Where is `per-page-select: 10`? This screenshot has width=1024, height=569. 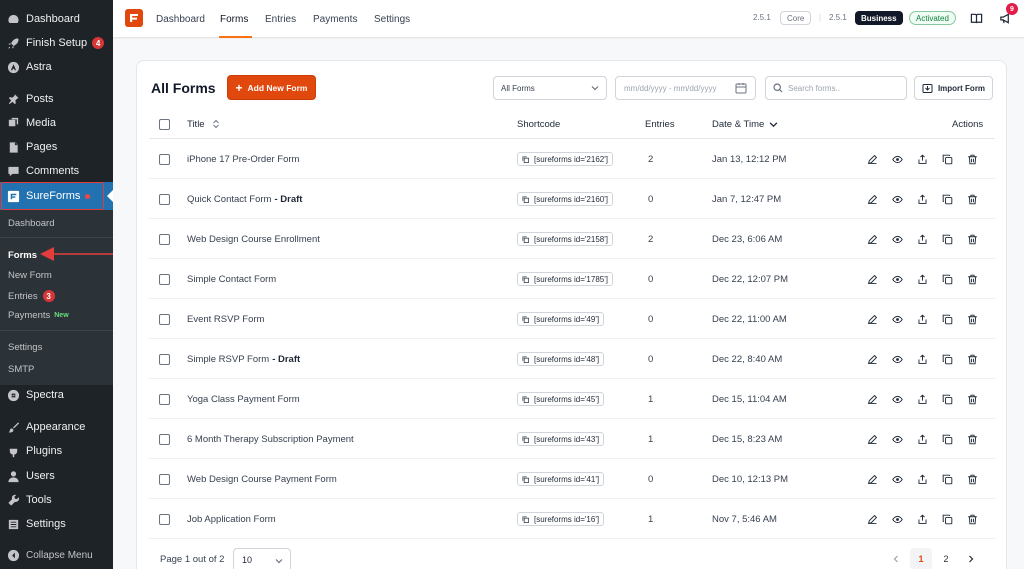
per-page-select: 10 is located at coordinates (262, 558).